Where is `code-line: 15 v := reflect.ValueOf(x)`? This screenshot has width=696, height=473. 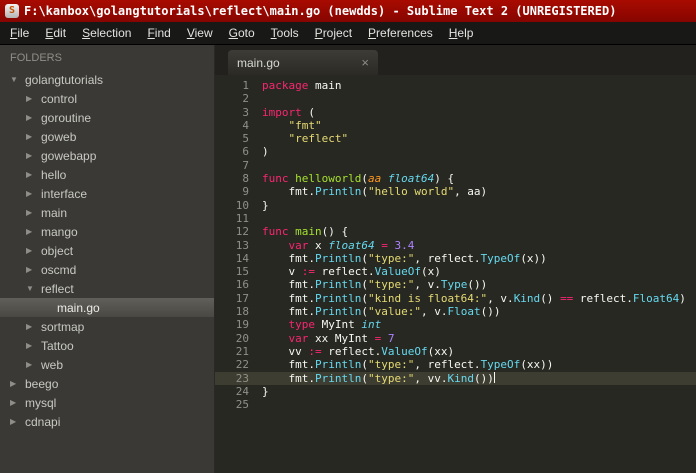 code-line: 15 v := reflect.ValueOf(x) is located at coordinates (455, 271).